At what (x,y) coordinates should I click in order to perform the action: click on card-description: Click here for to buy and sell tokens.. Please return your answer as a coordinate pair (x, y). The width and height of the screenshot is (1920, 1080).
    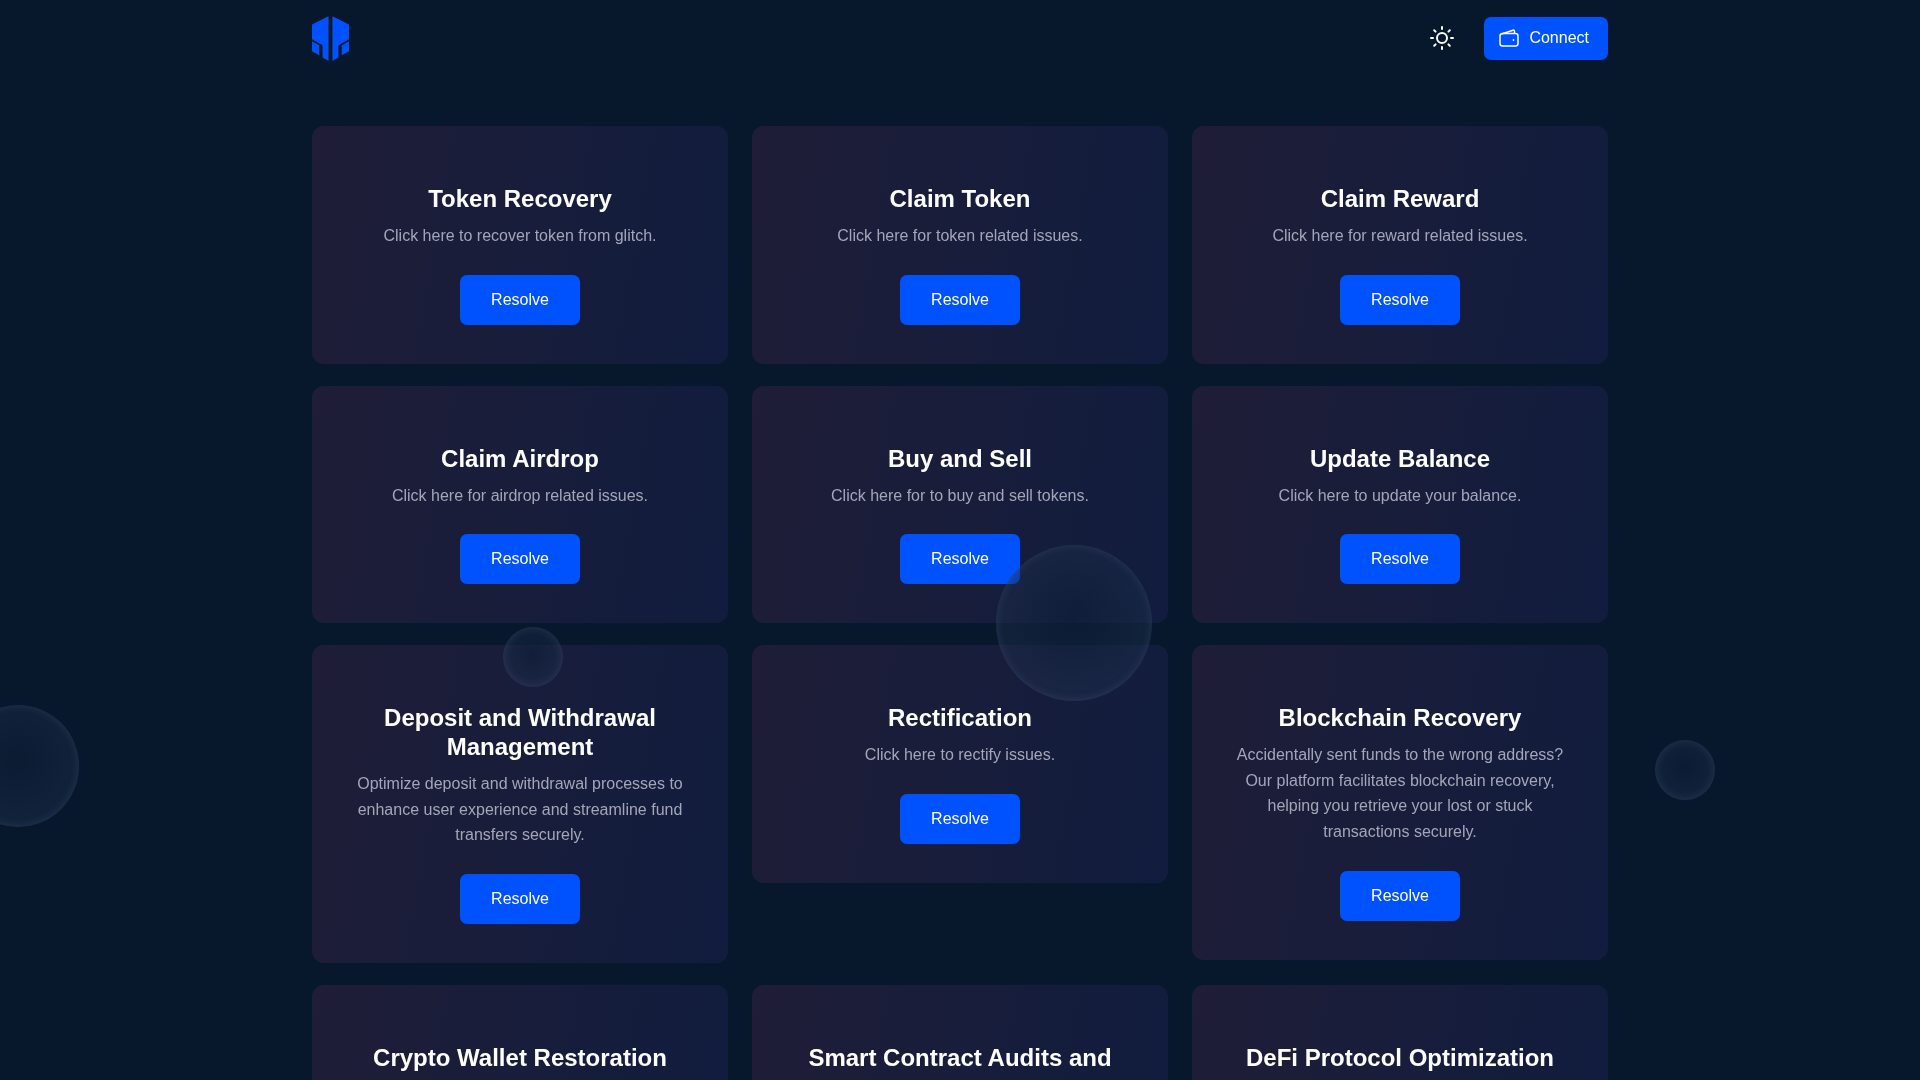
    Looking at the image, I should click on (960, 495).